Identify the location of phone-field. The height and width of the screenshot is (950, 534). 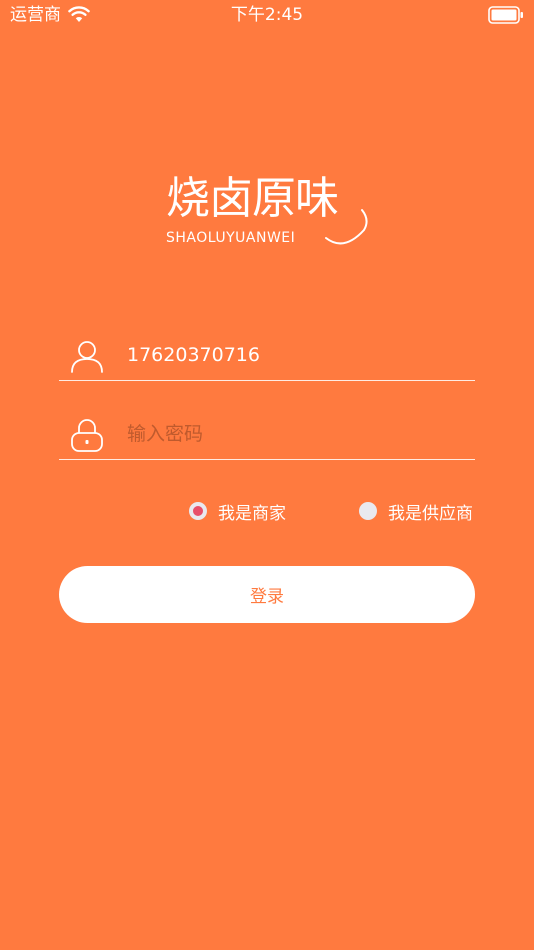
(267, 355).